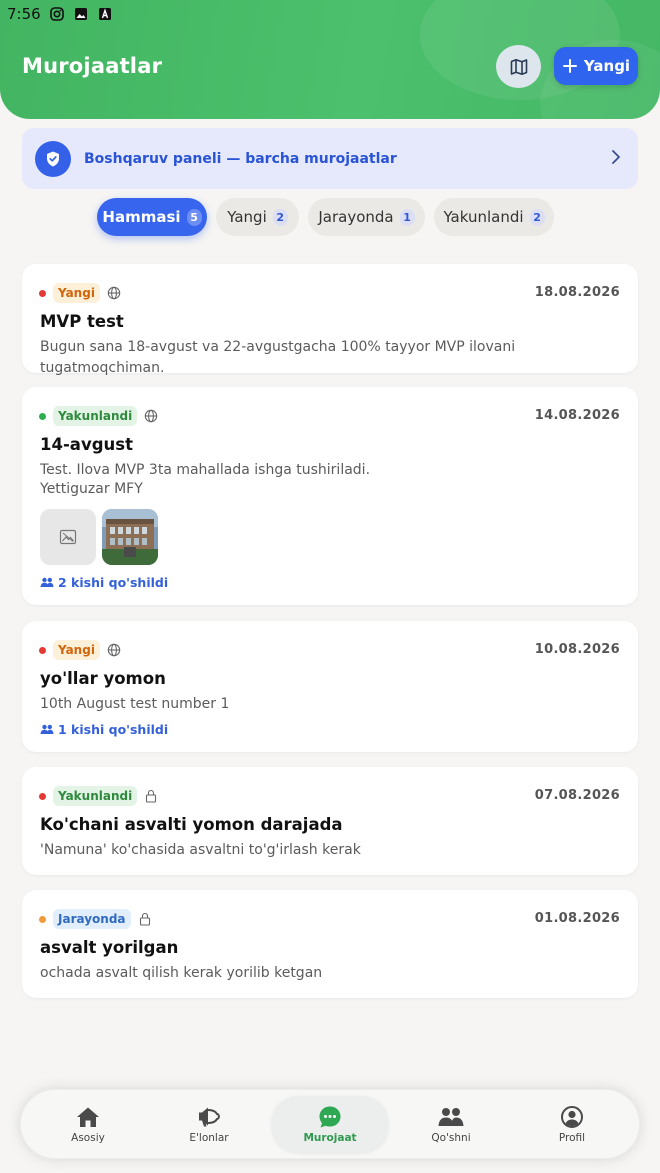 The width and height of the screenshot is (660, 1173). I want to click on map-icon, so click(519, 67).